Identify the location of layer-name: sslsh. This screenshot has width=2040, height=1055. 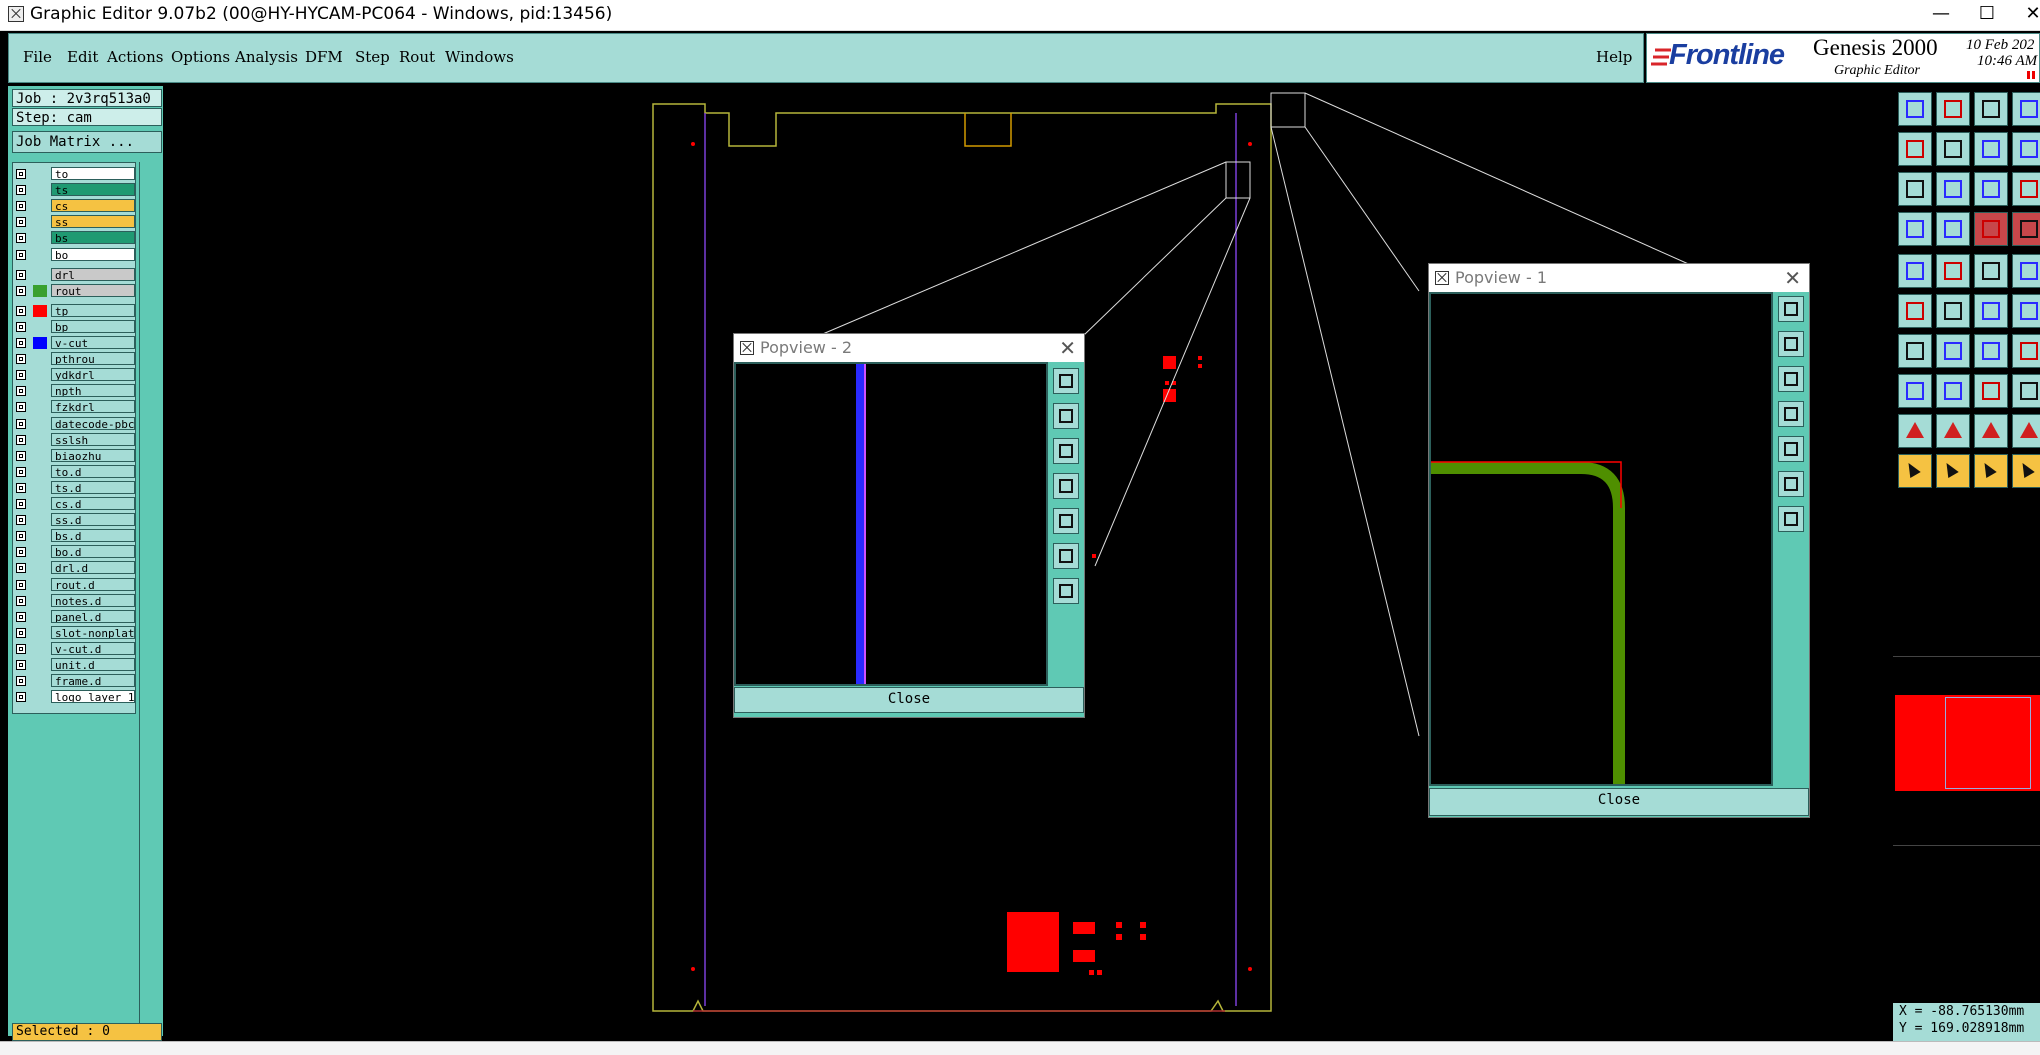
(93, 439).